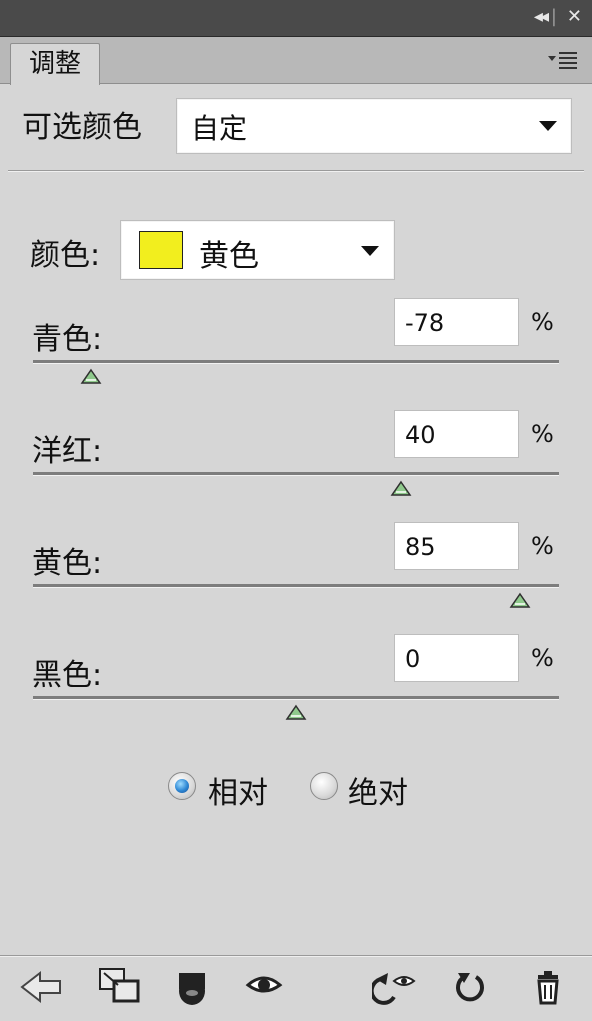 The width and height of the screenshot is (592, 1021). What do you see at coordinates (82, 127) in the screenshot?
I see `adjustment-type-label: 可选颜色` at bounding box center [82, 127].